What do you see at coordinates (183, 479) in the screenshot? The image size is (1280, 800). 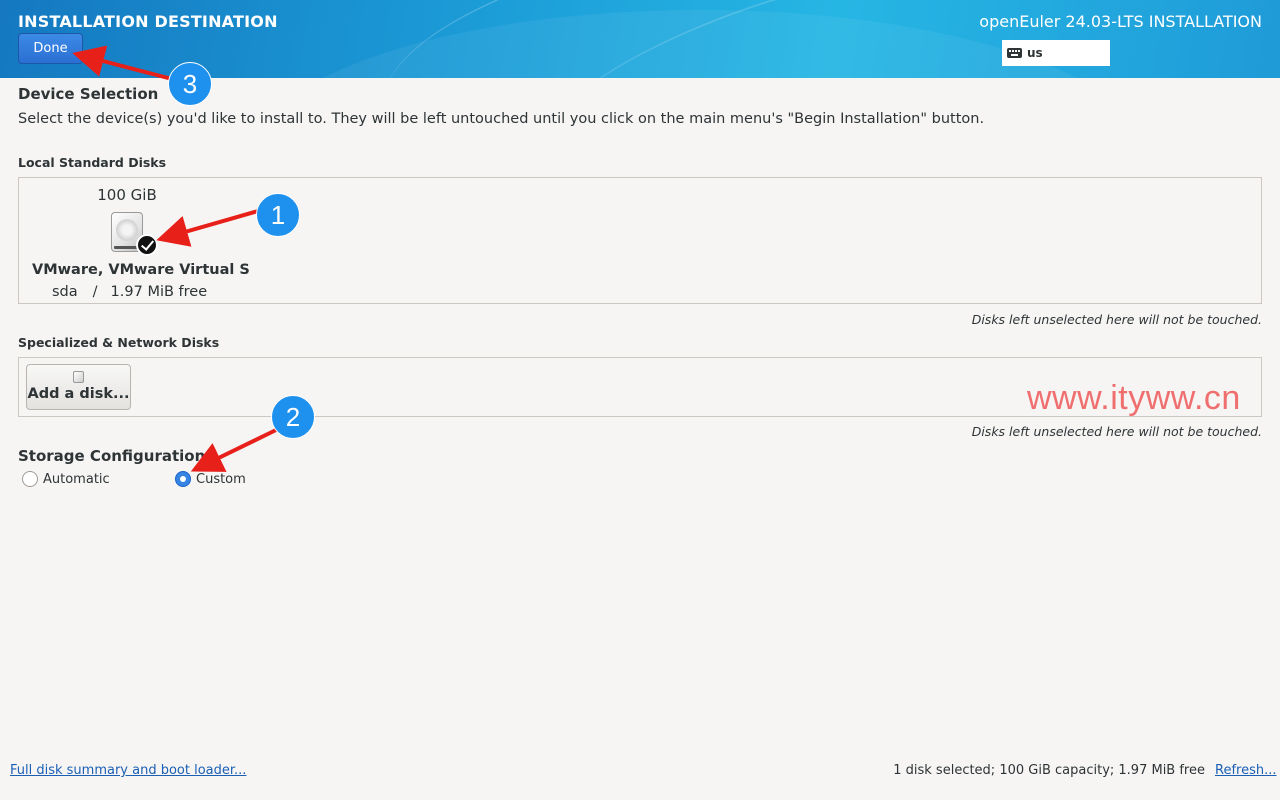 I see `radio-custom-indicator` at bounding box center [183, 479].